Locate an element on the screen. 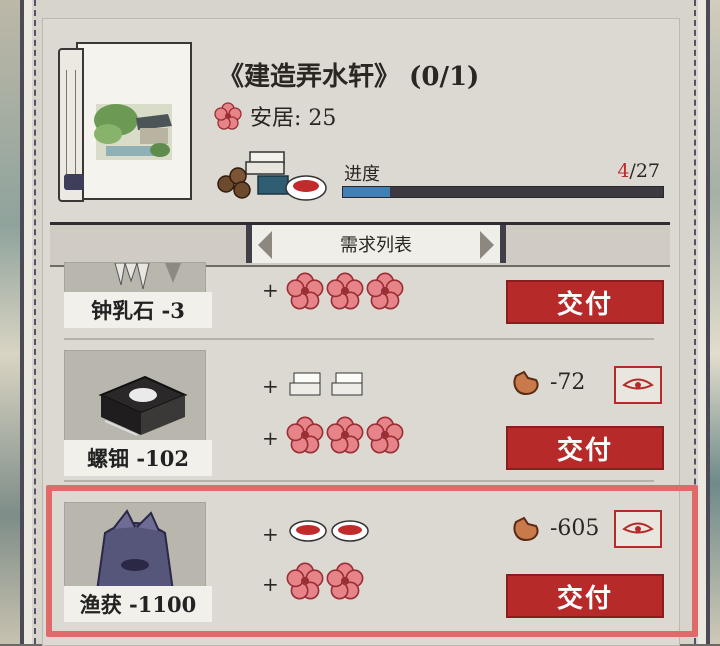 The image size is (720, 646). requirements-header: 需求列表 is located at coordinates (360, 244).